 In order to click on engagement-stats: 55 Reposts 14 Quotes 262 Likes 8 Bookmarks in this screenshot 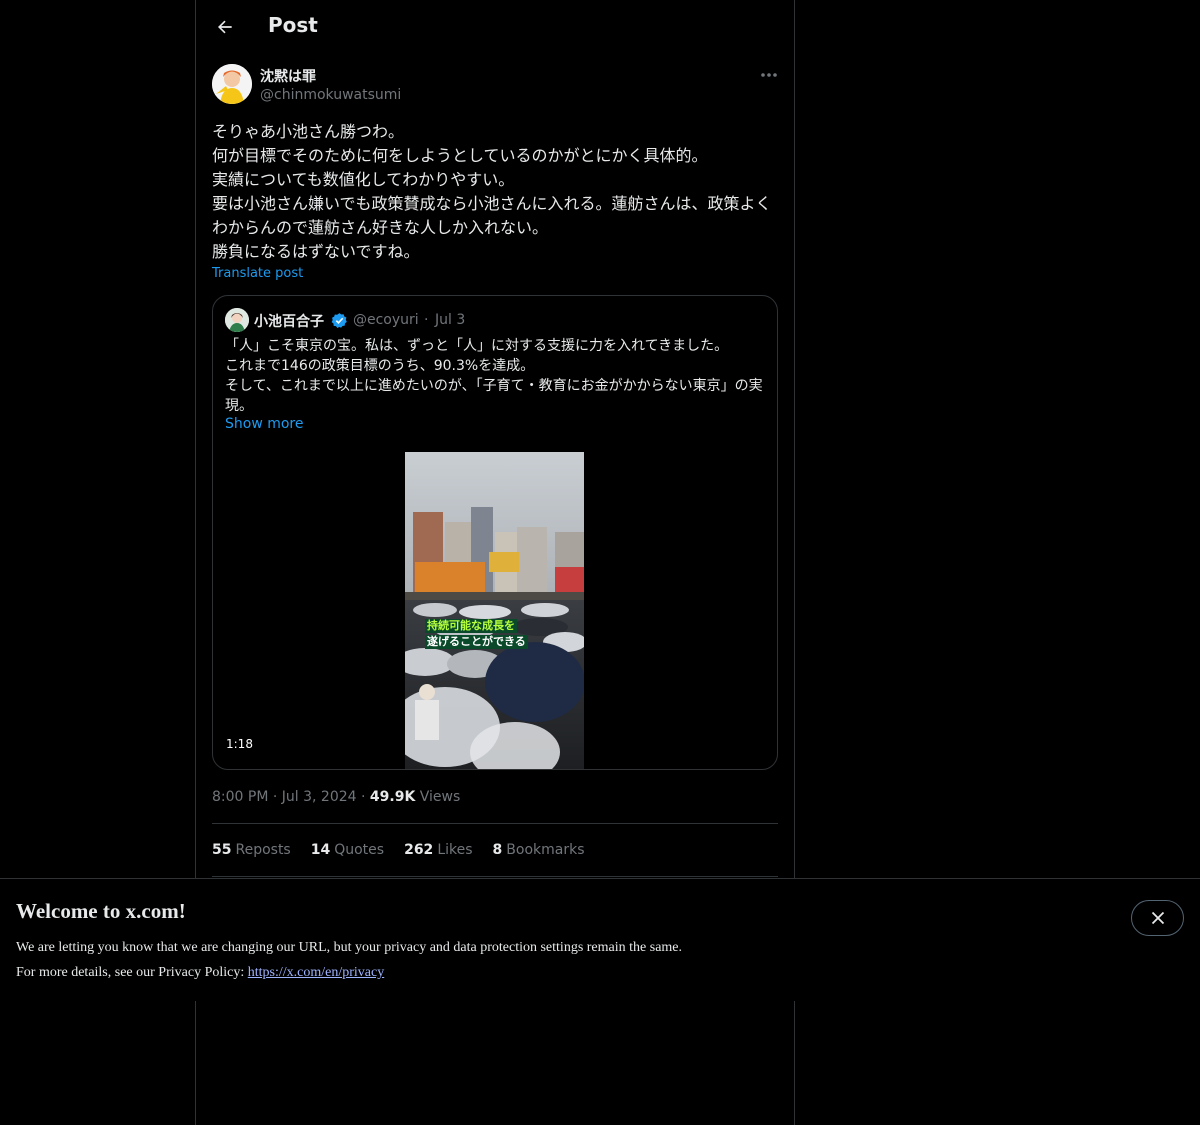, I will do `click(398, 850)`.